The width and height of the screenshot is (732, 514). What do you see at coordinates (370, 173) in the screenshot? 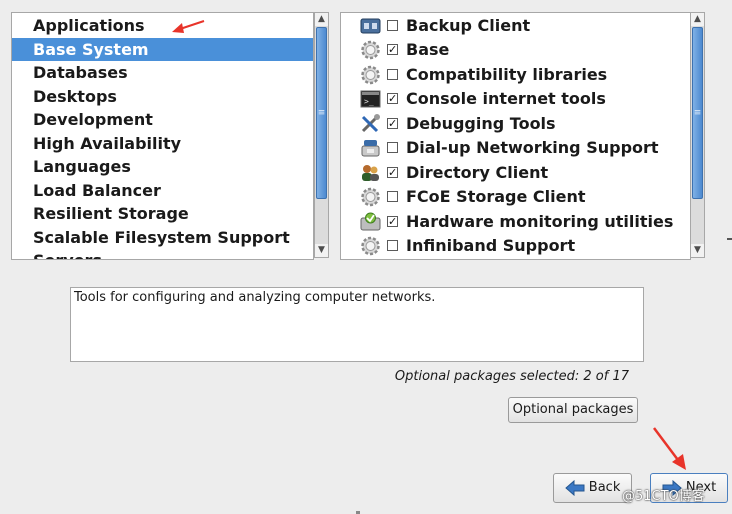
I see `users-icon` at bounding box center [370, 173].